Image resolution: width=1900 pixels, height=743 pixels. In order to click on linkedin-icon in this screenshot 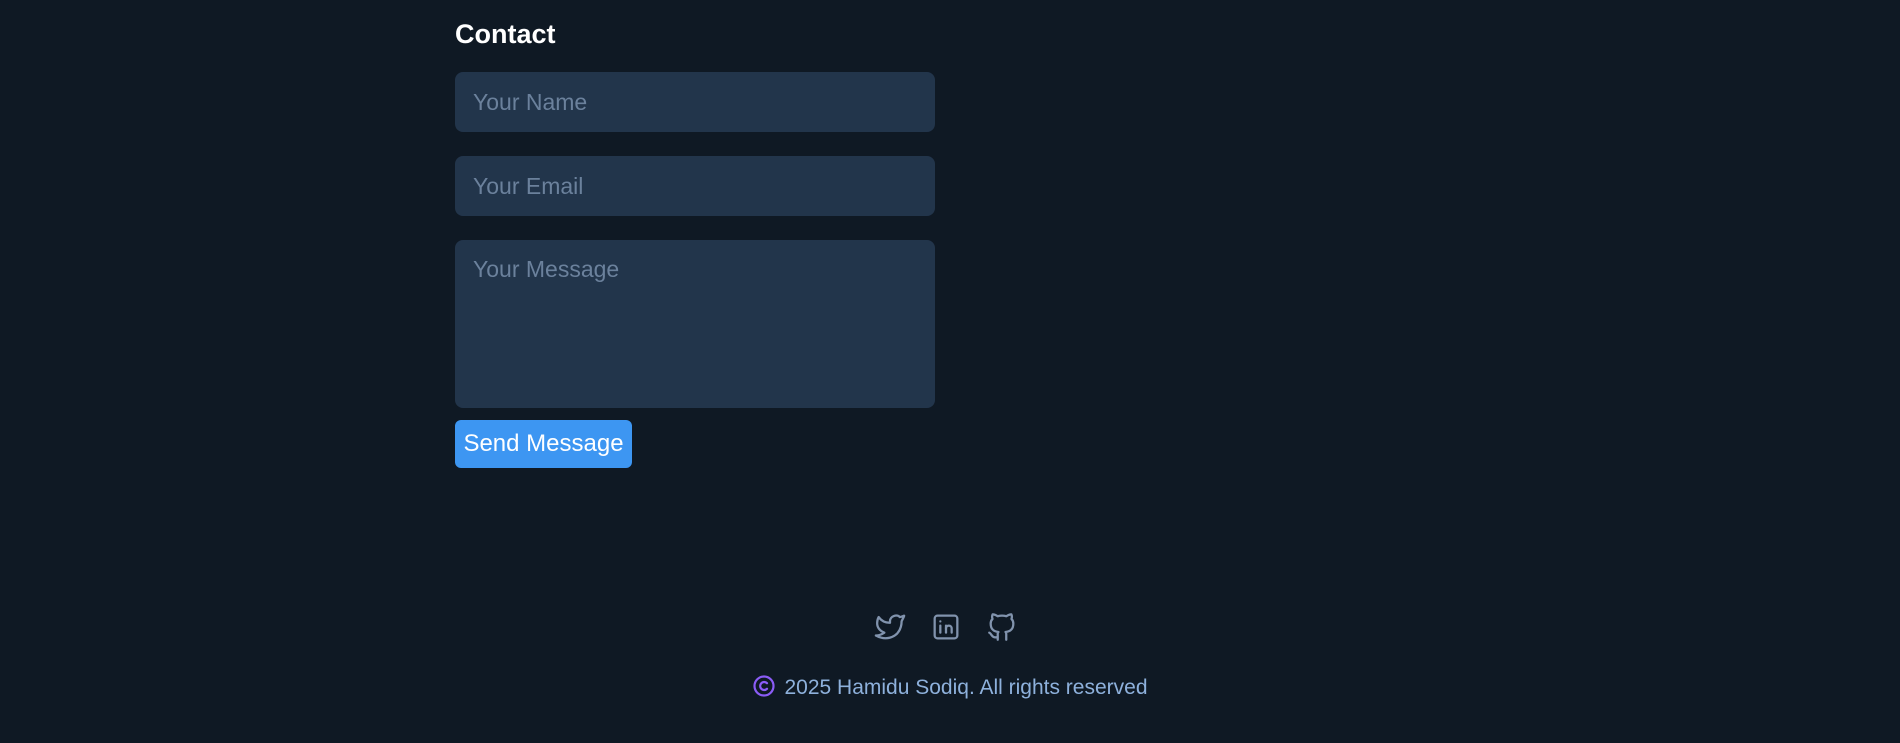, I will do `click(946, 627)`.